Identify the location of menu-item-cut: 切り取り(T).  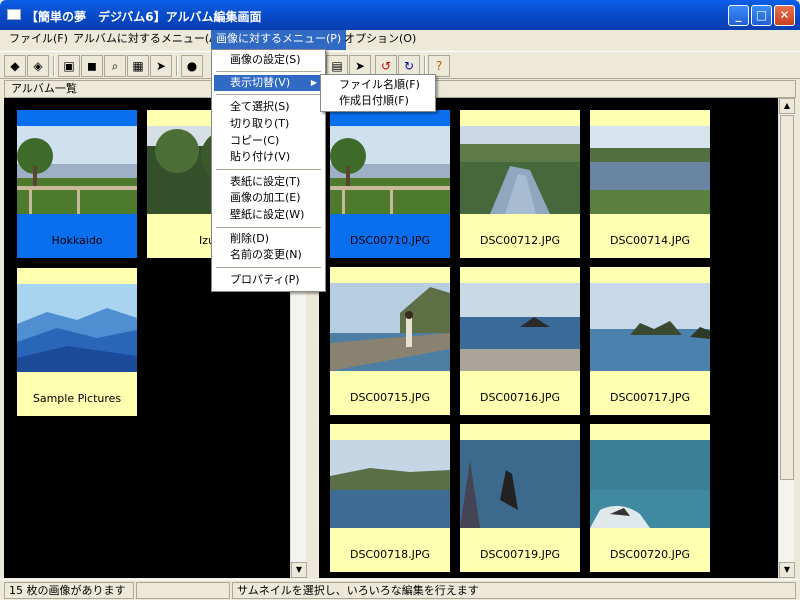
(268, 124).